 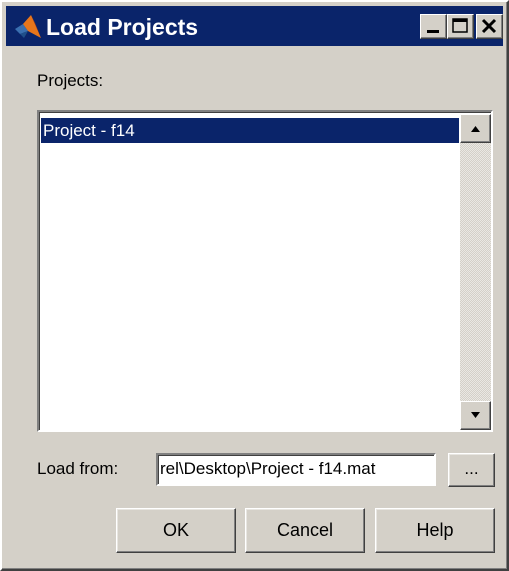 I want to click on load-from-path-input: rel\Desktop\Project - f14.mat, so click(x=296, y=469).